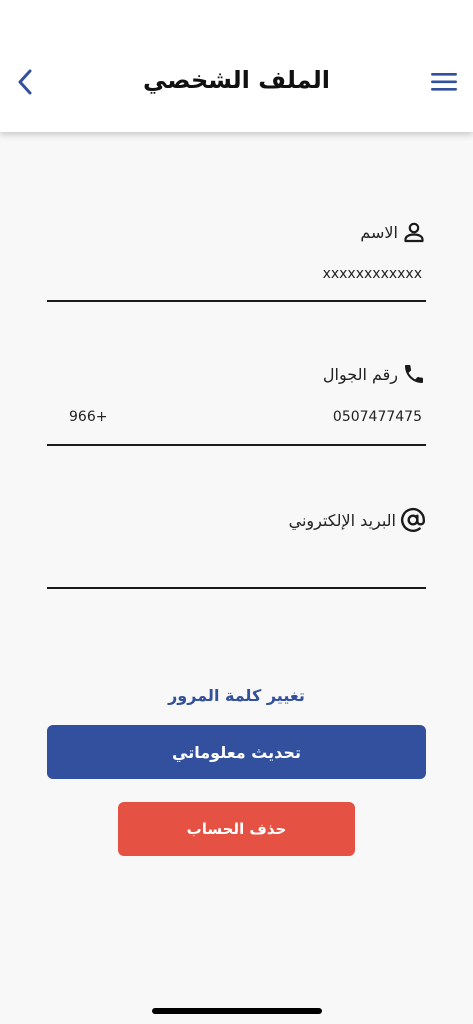 Image resolution: width=473 pixels, height=1024 pixels. Describe the element at coordinates (379, 232) in the screenshot. I see `name-label: الاسم` at that location.